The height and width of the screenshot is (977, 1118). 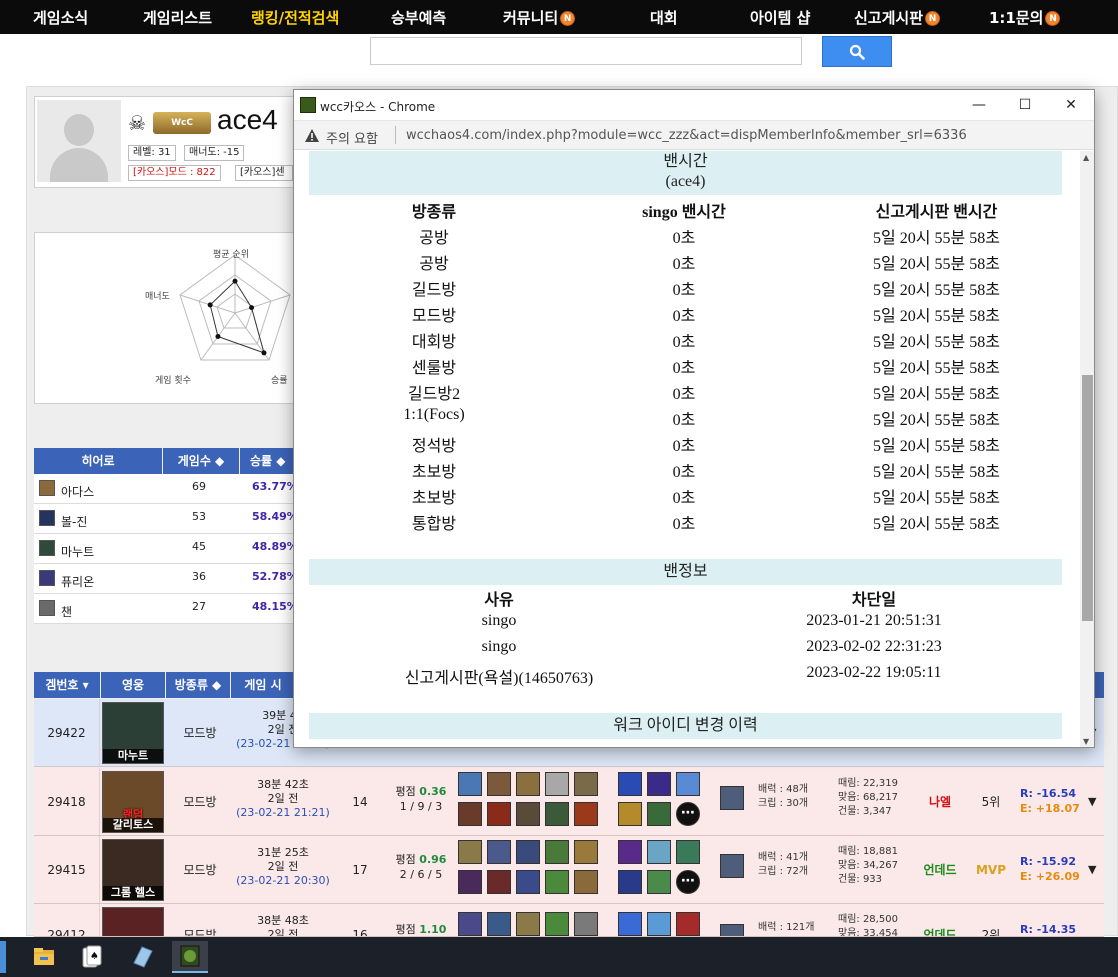 What do you see at coordinates (780, 17) in the screenshot?
I see `nav-item-shop: 아이템 샵` at bounding box center [780, 17].